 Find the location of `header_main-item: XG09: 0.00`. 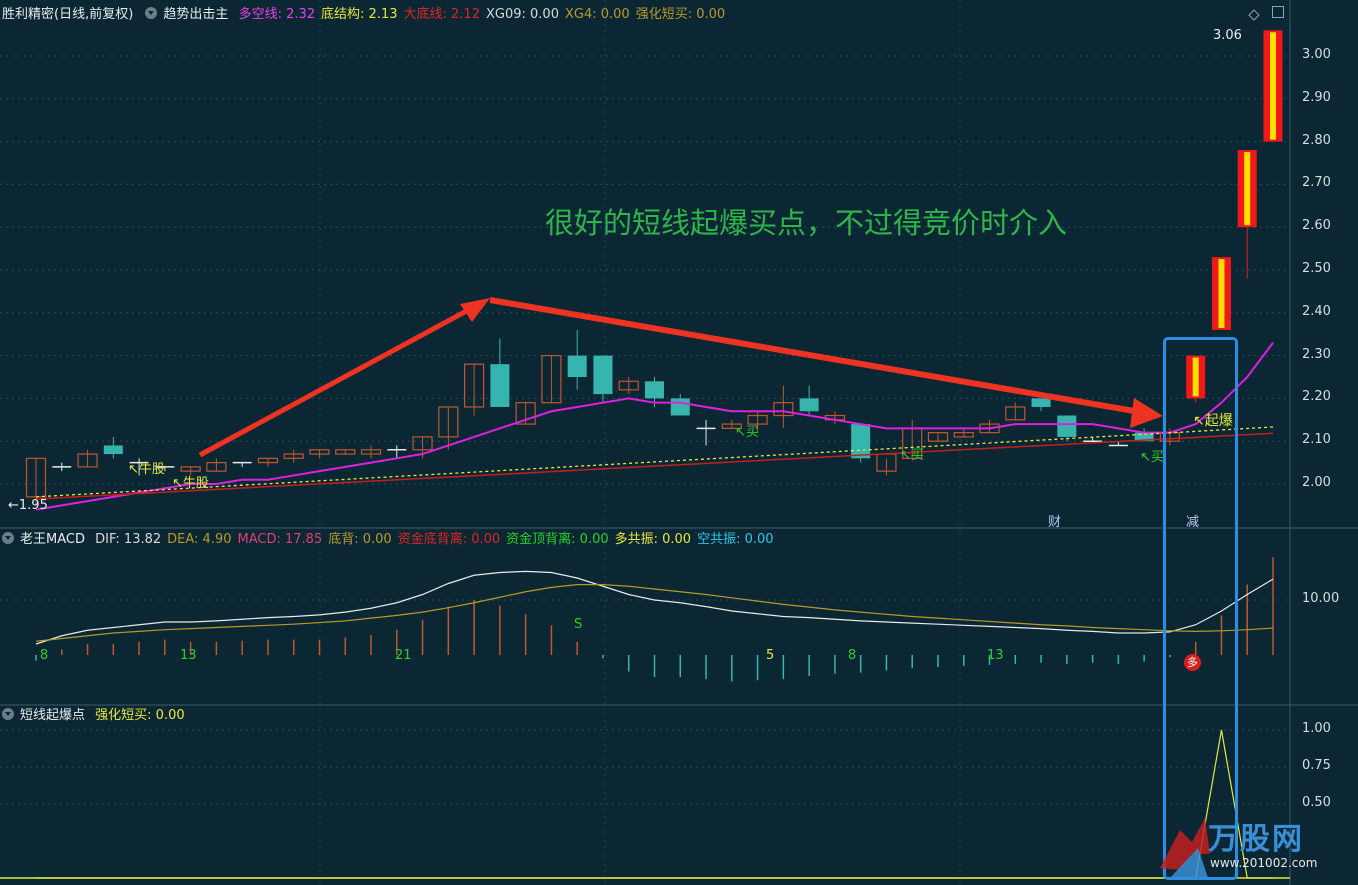

header_main-item: XG09: 0.00 is located at coordinates (522, 14).